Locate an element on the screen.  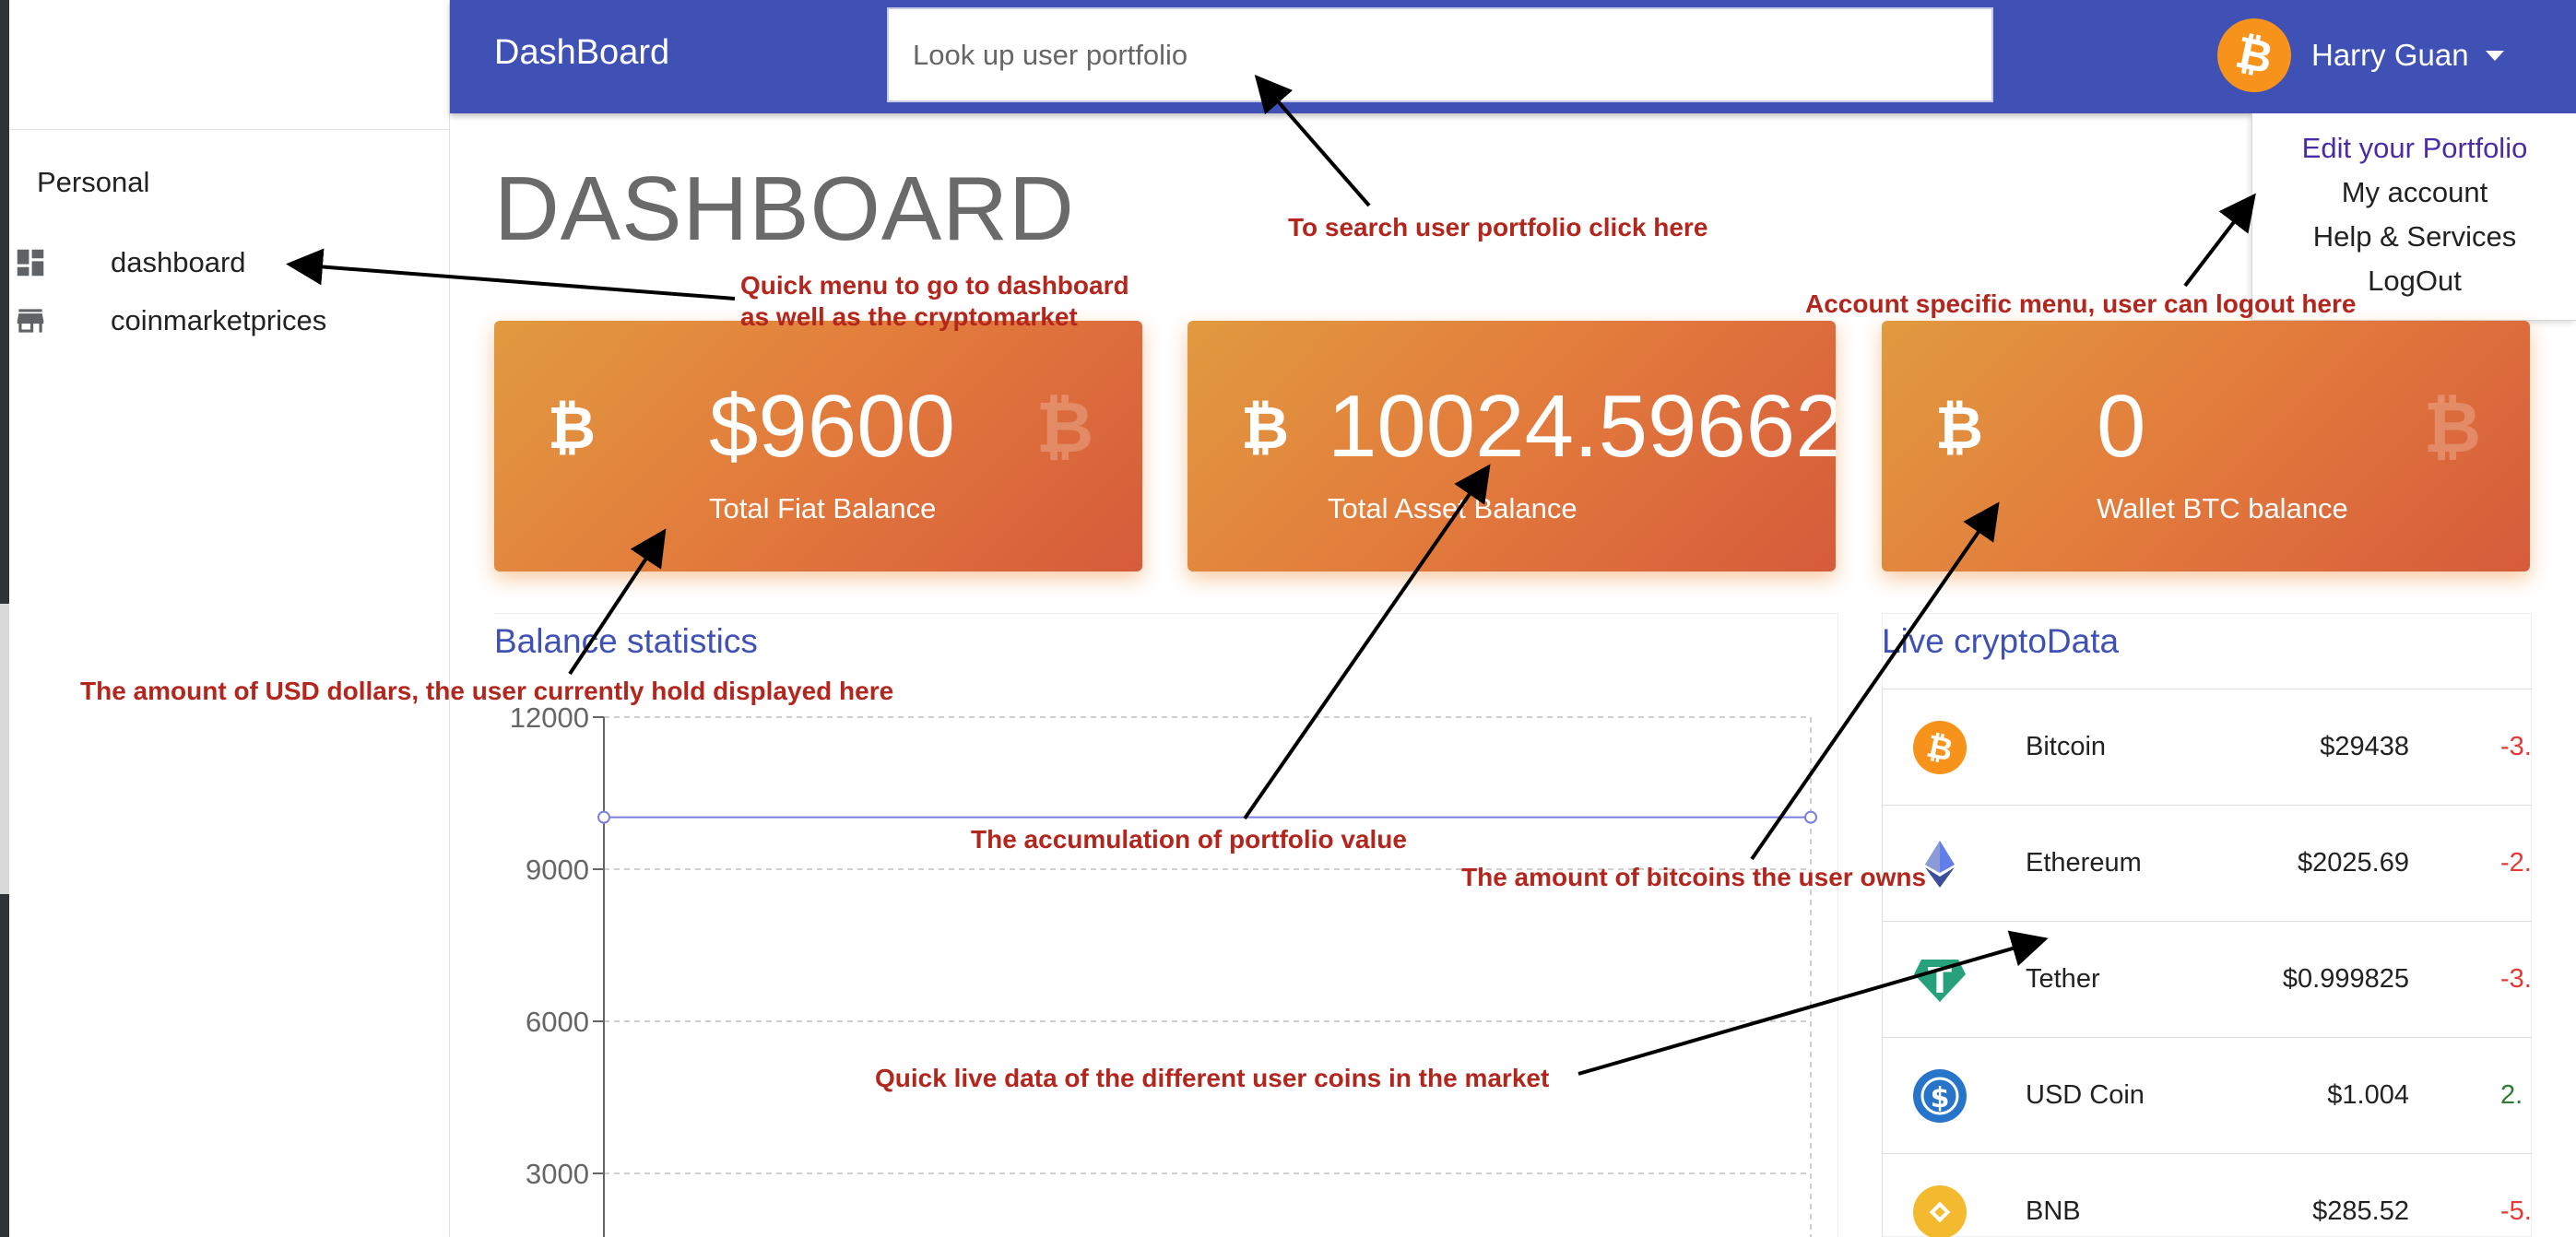
sidebar-item-label: coinmarketprices is located at coordinates (219, 320).